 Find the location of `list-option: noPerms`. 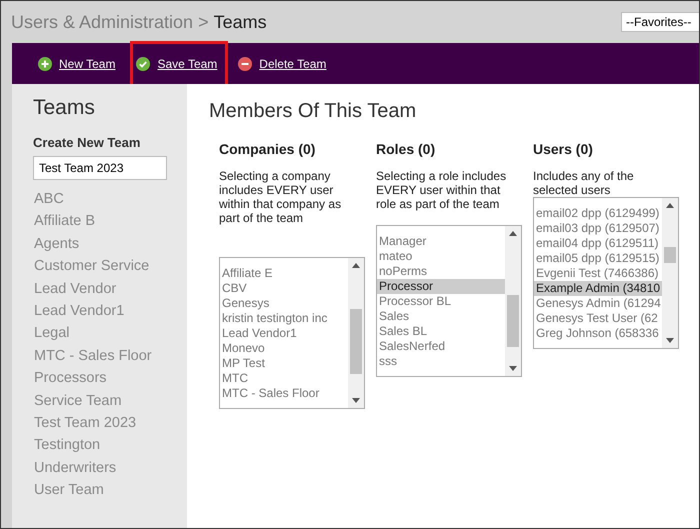

list-option: noPerms is located at coordinates (441, 271).